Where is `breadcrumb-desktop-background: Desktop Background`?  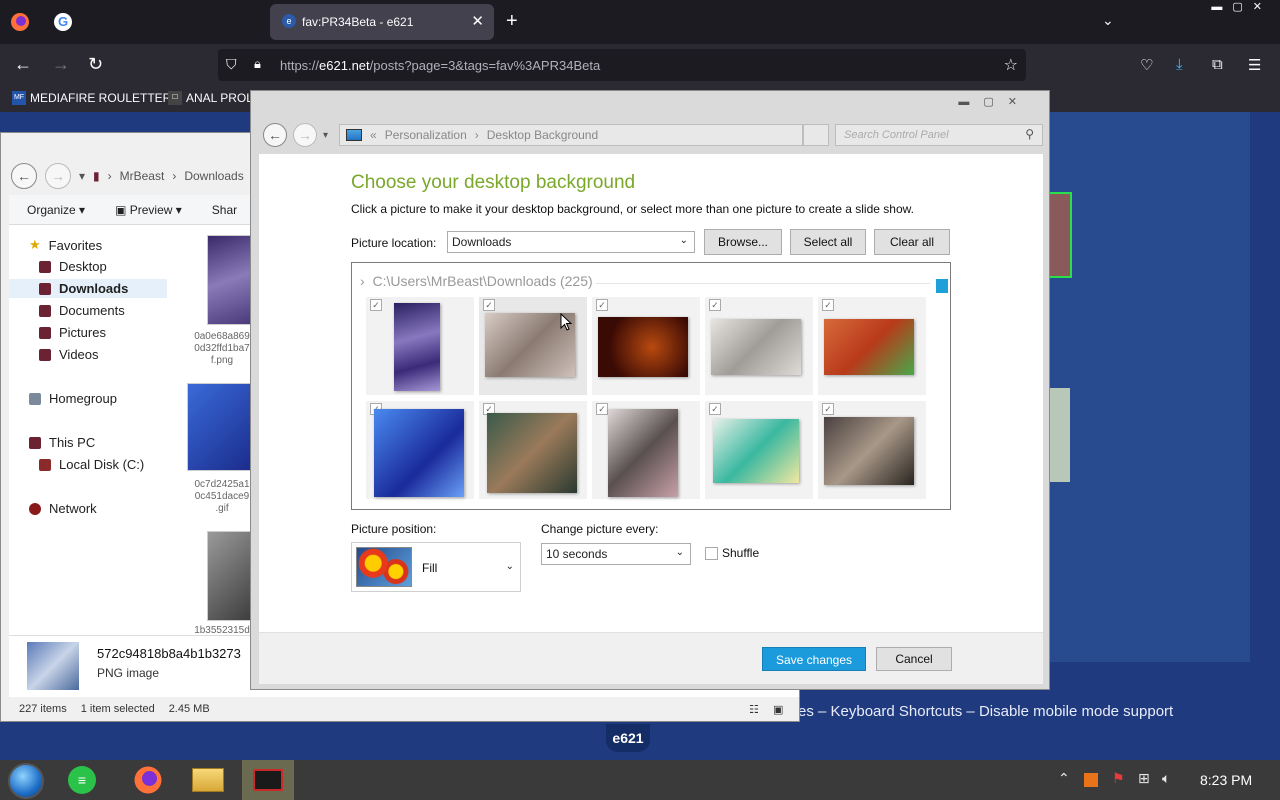 breadcrumb-desktop-background: Desktop Background is located at coordinates (542, 135).